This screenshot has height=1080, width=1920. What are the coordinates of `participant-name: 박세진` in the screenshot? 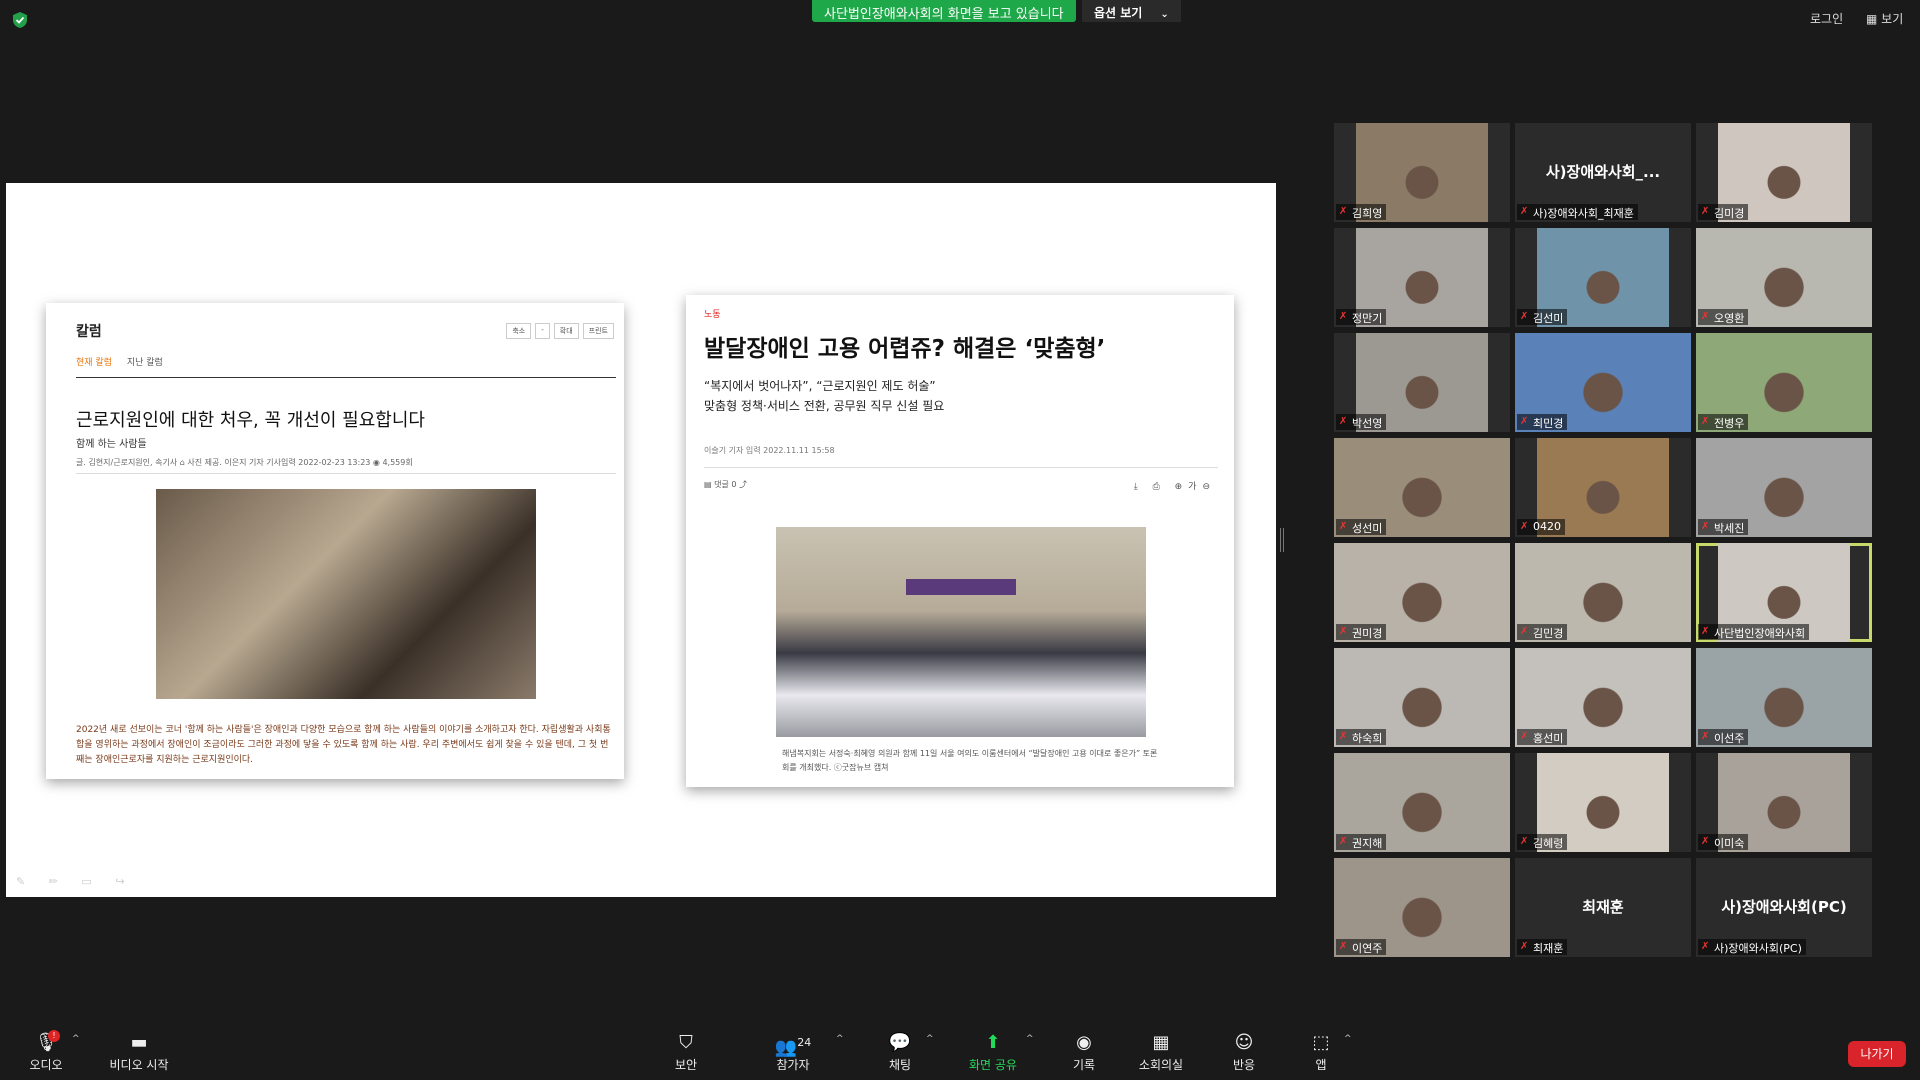 It's located at (1729, 528).